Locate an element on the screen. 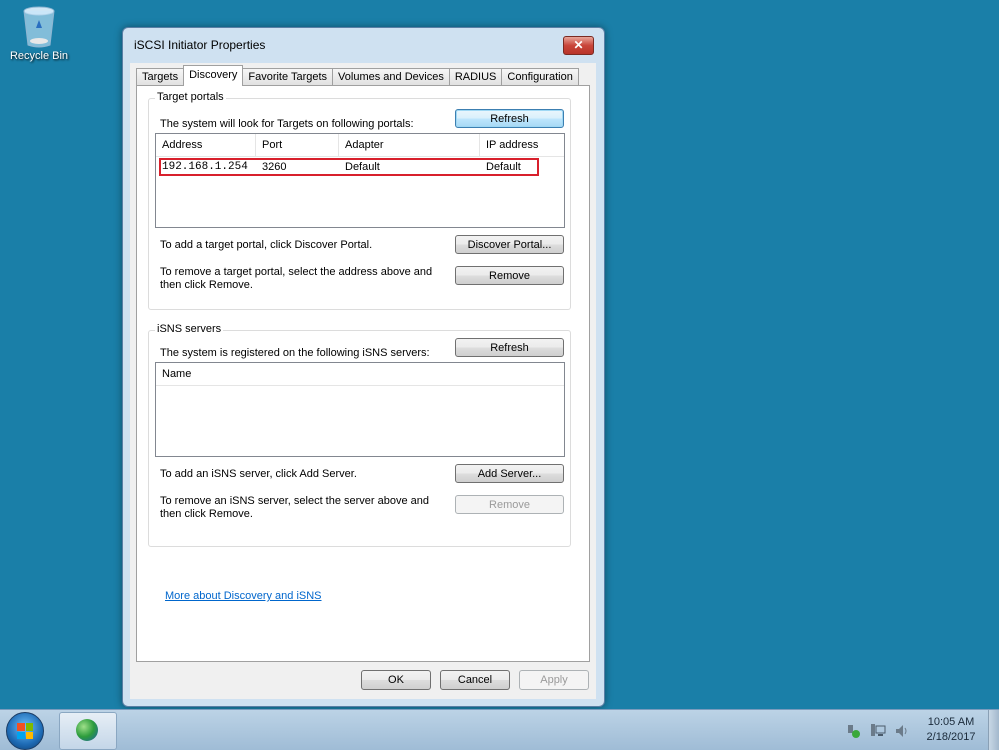 The height and width of the screenshot is (750, 999). target-portals-label: Target portals is located at coordinates (190, 97).